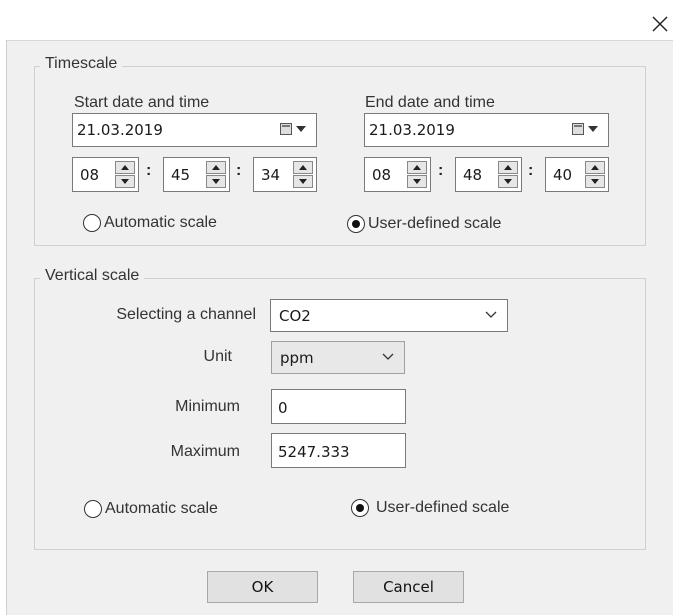 This screenshot has height=615, width=673. Describe the element at coordinates (262, 587) in the screenshot. I see `ok-button: OK` at that location.